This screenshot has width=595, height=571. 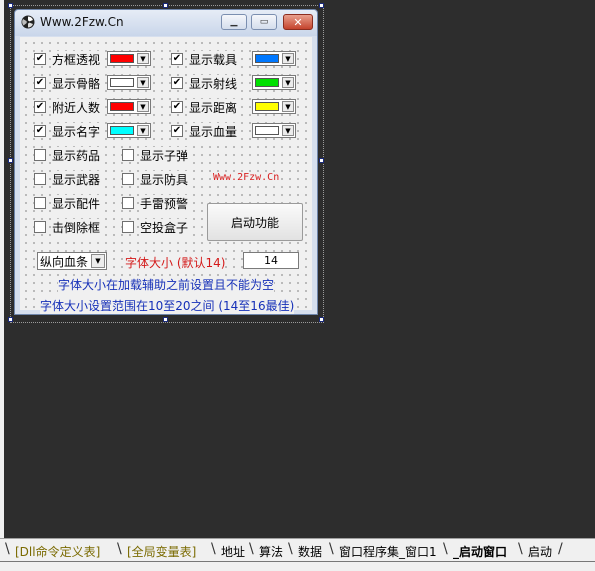 What do you see at coordinates (76, 155) in the screenshot?
I see `option-label: 显示药品` at bounding box center [76, 155].